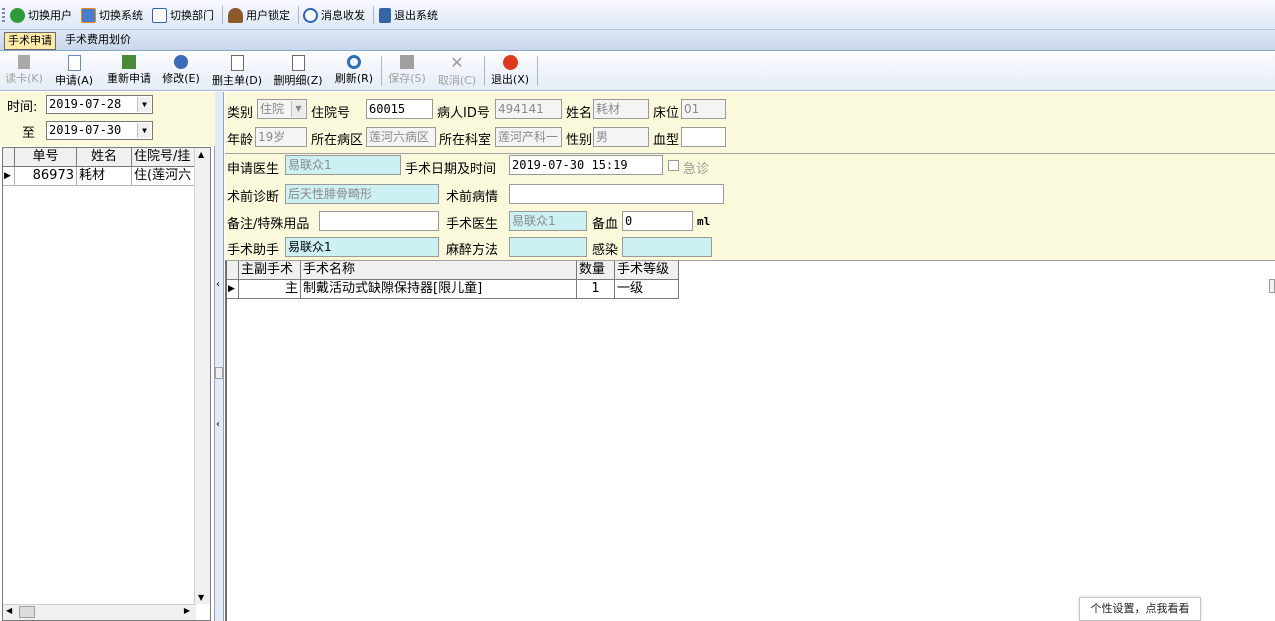 This screenshot has width=1275, height=621. Describe the element at coordinates (605, 250) in the screenshot. I see `infection-label: 感染` at that location.